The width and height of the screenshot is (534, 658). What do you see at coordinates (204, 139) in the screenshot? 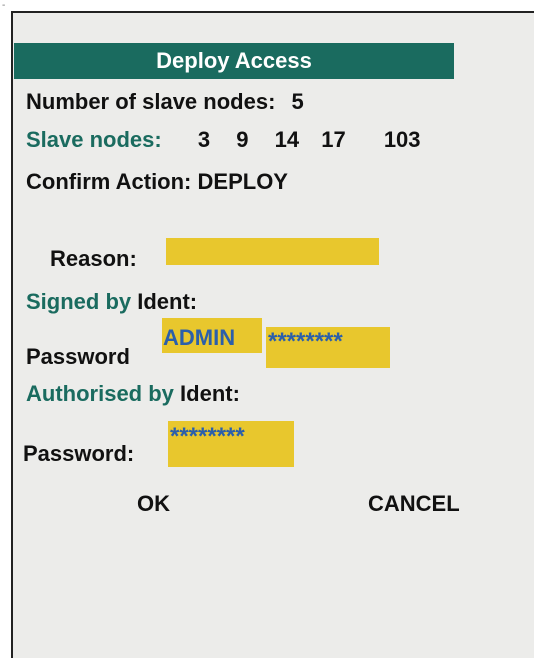
I see `slave-node-1: 3` at bounding box center [204, 139].